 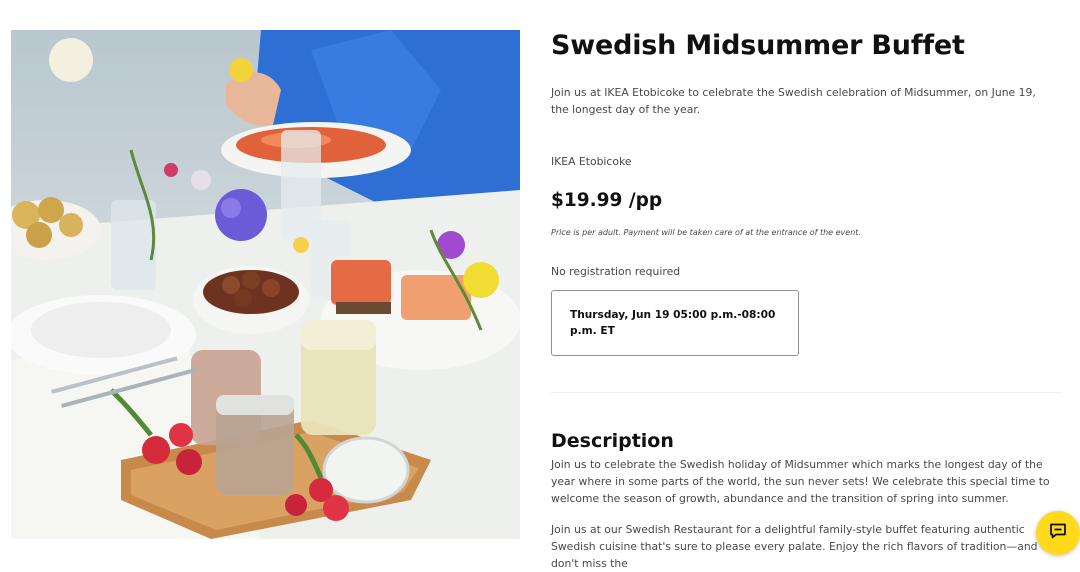 What do you see at coordinates (612, 441) in the screenshot?
I see `description-heading: Description` at bounding box center [612, 441].